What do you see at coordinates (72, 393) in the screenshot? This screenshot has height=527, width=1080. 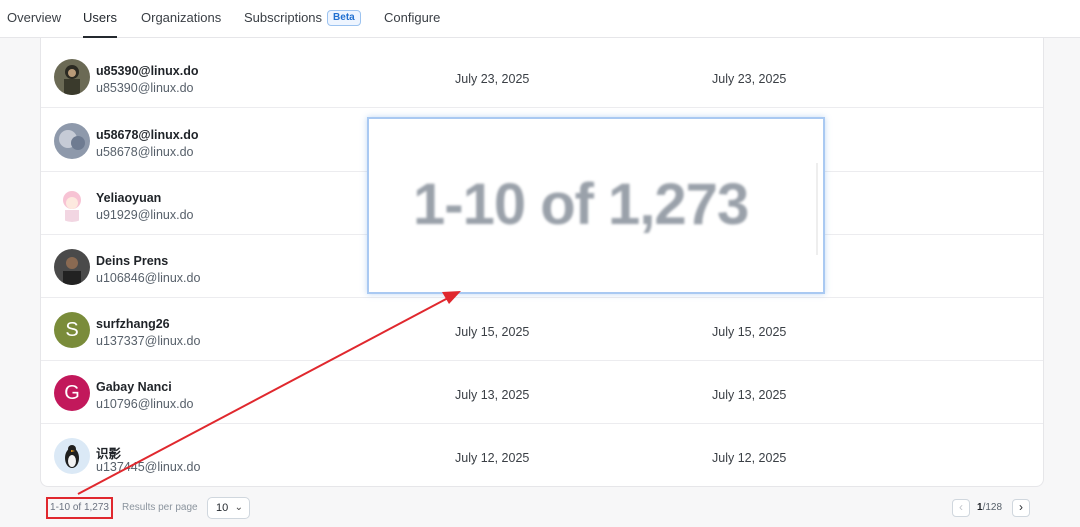 I see `user-avatar: G` at bounding box center [72, 393].